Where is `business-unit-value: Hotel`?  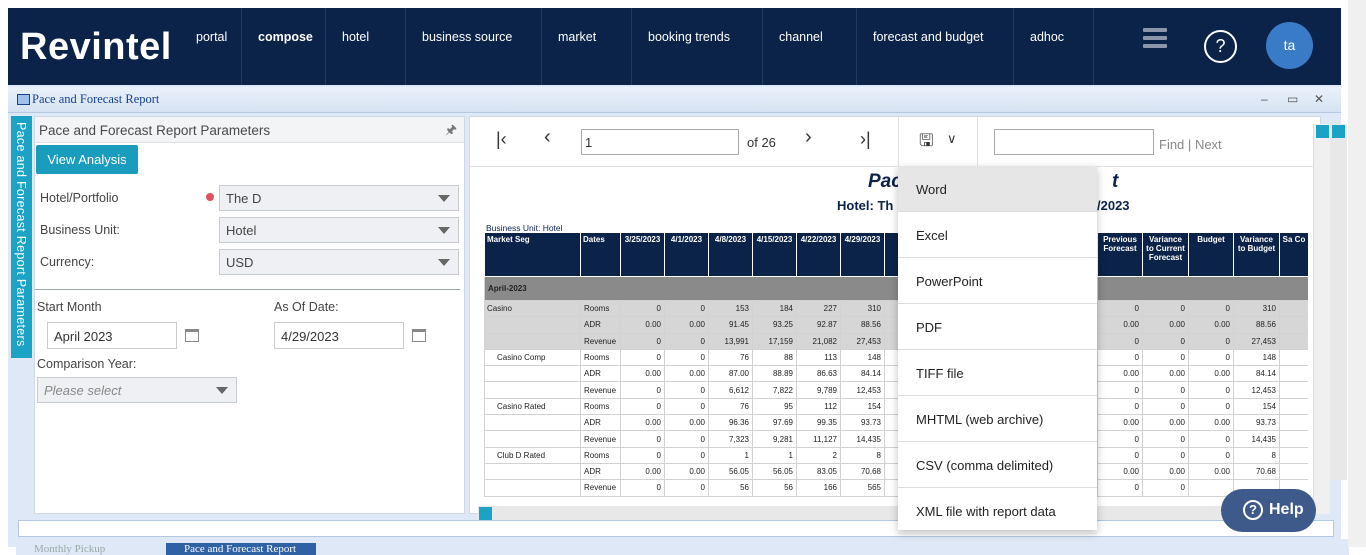
business-unit-value: Hotel is located at coordinates (241, 230).